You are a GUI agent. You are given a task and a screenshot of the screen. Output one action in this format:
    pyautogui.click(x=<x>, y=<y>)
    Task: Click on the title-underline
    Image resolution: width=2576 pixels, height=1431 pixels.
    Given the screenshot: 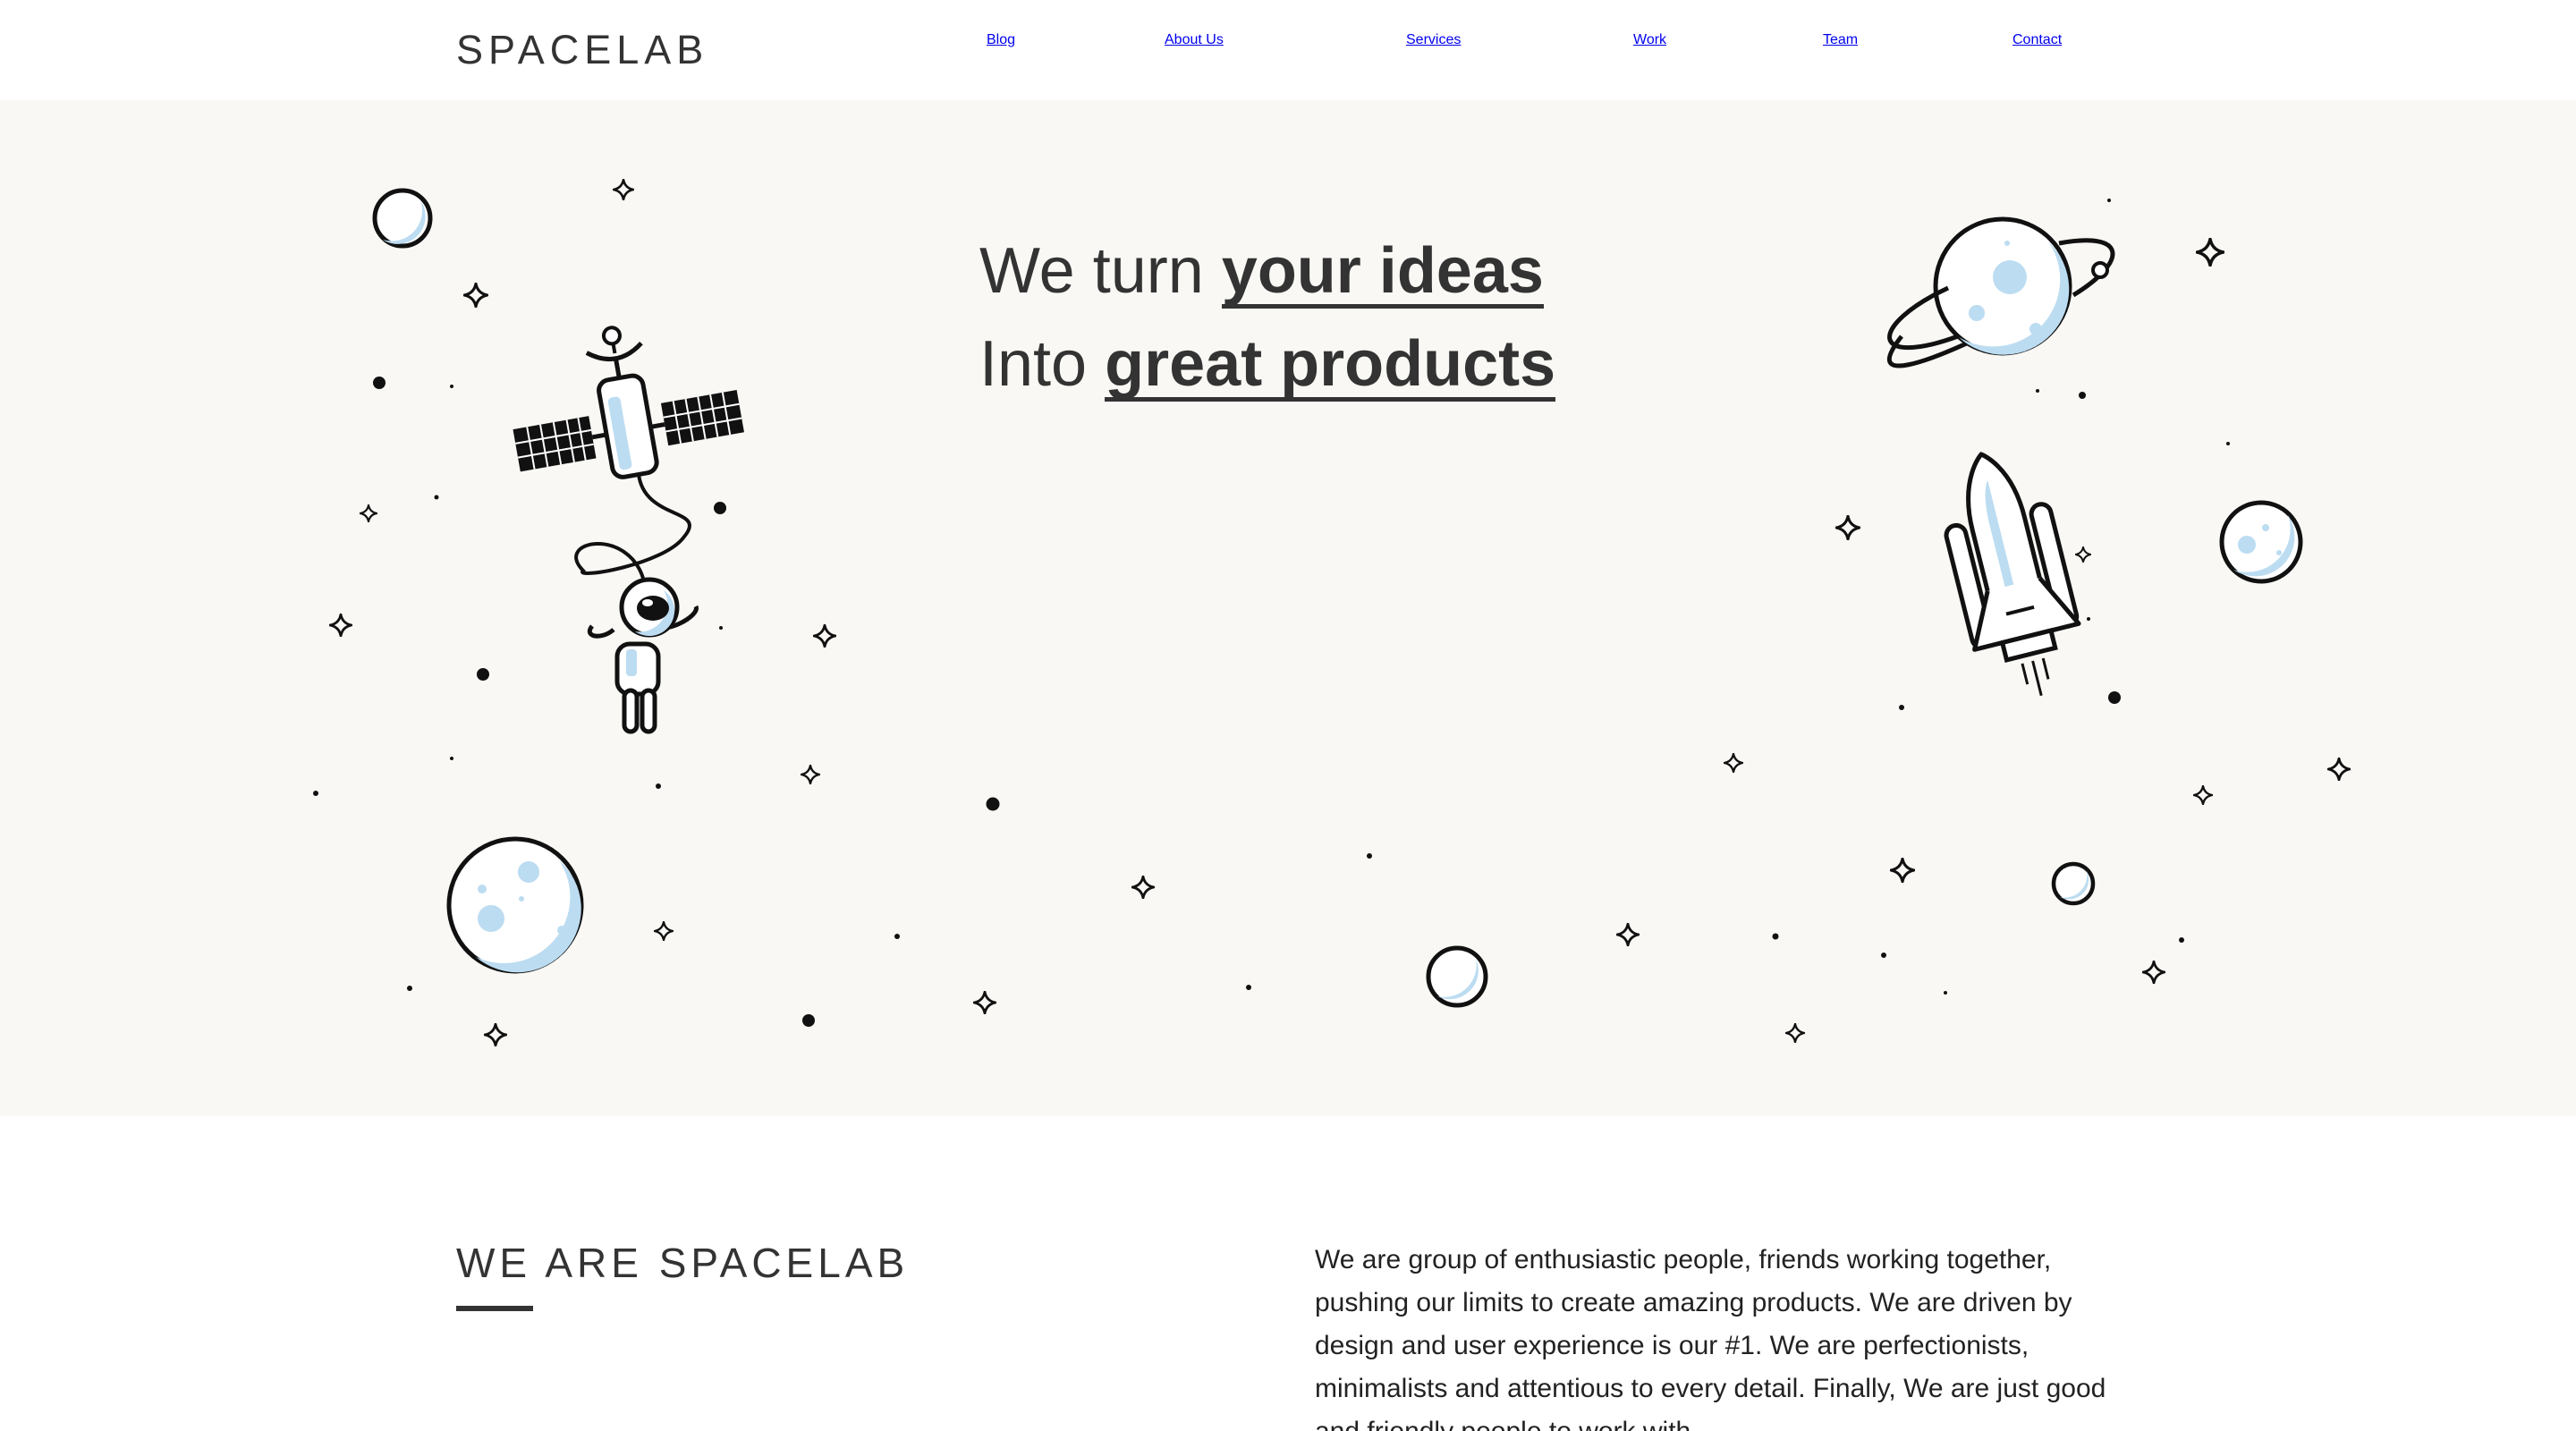 What is the action you would take?
    pyautogui.click(x=494, y=1308)
    